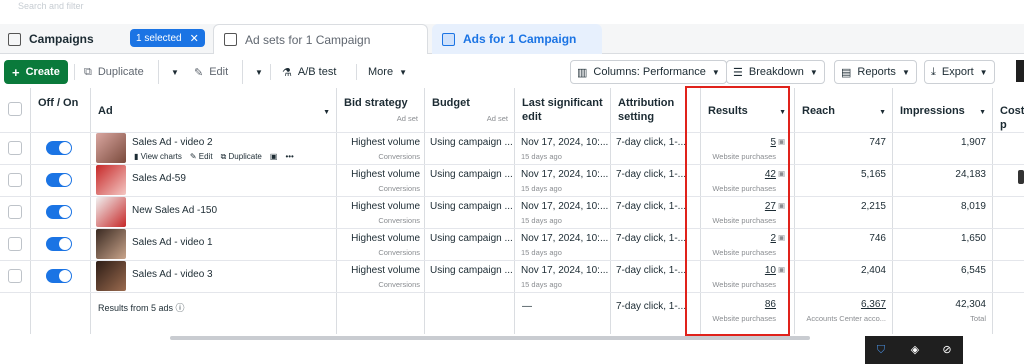  What do you see at coordinates (61, 110) in the screenshot?
I see `header-off-on: Off / On` at bounding box center [61, 110].